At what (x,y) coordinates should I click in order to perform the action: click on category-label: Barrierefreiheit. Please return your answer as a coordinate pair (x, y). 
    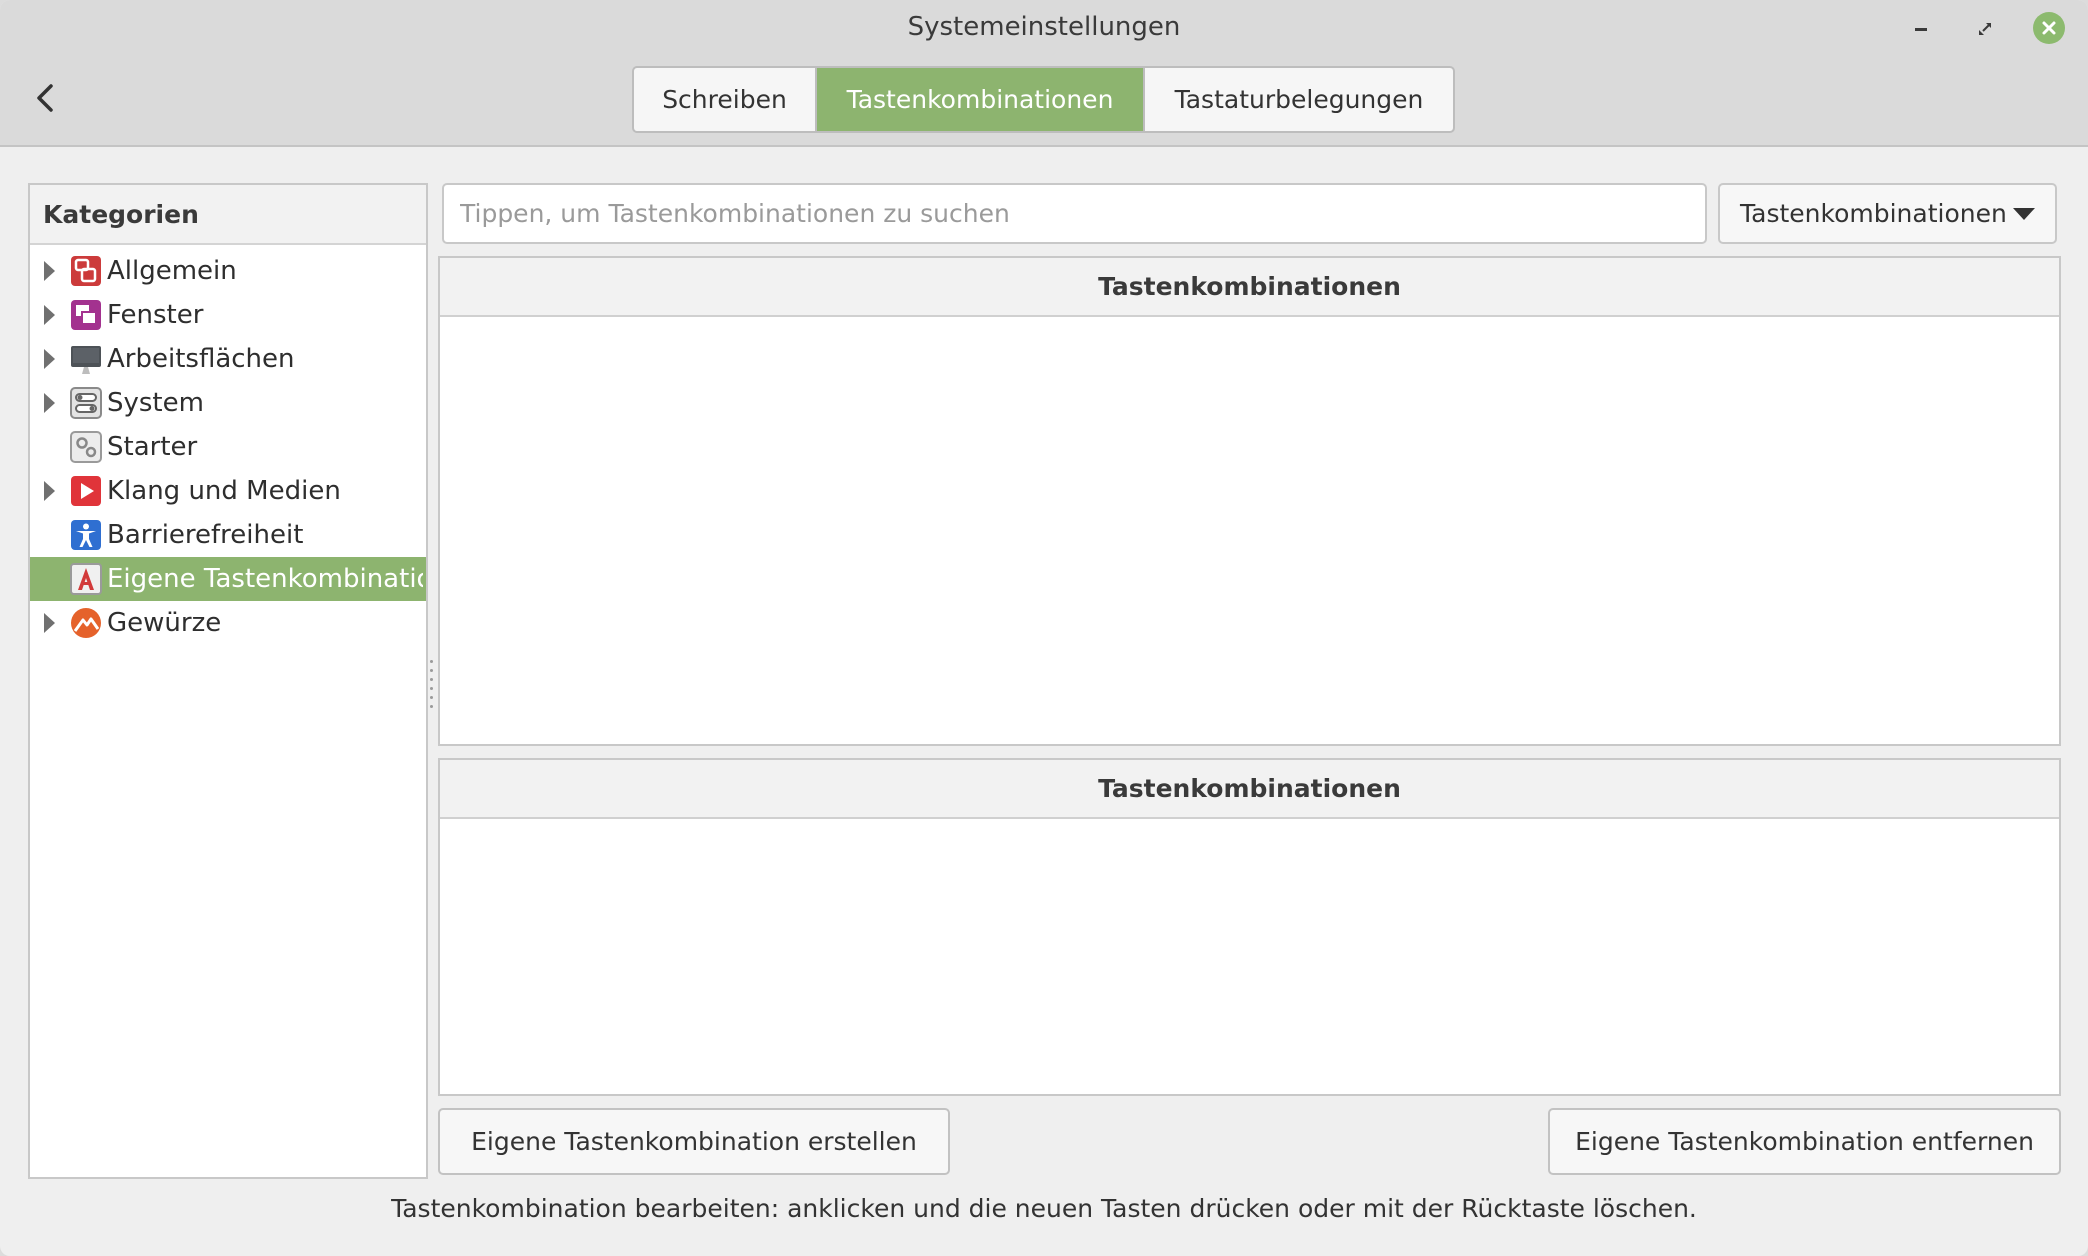
    Looking at the image, I should click on (205, 535).